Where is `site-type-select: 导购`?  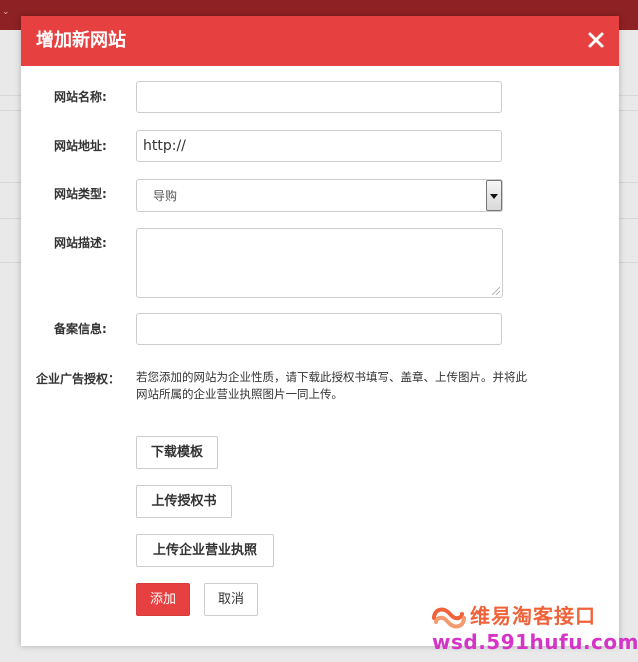 site-type-select: 导购 is located at coordinates (319, 195).